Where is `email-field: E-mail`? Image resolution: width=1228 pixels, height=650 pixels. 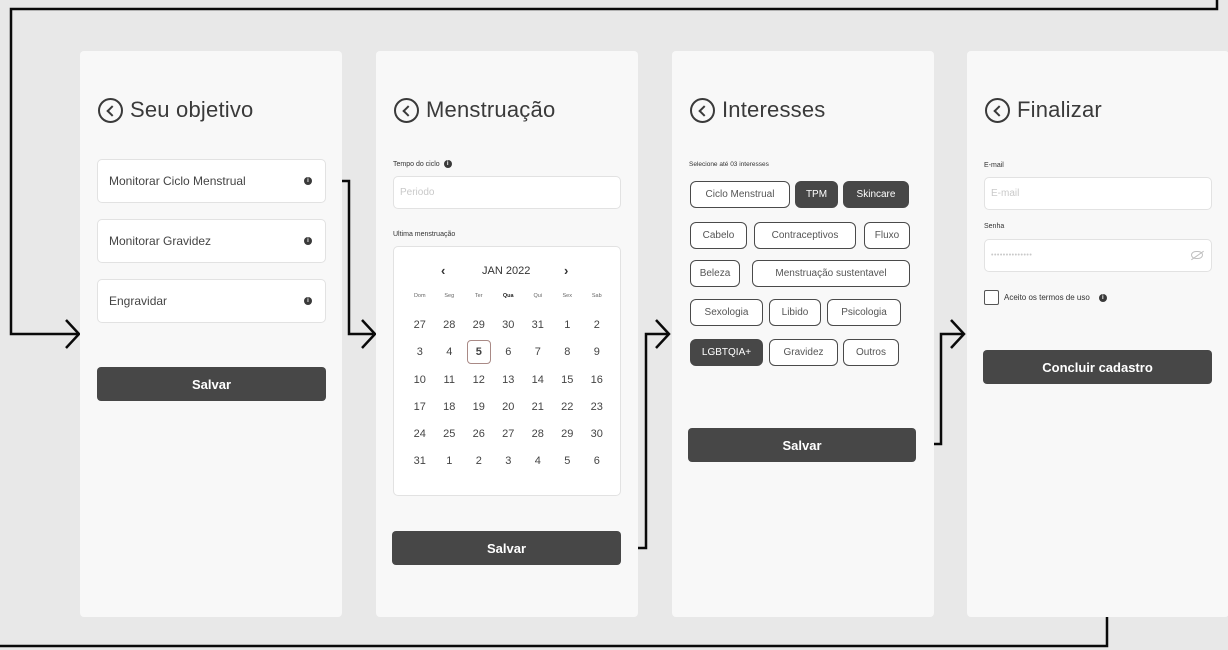
email-field: E-mail is located at coordinates (1098, 193).